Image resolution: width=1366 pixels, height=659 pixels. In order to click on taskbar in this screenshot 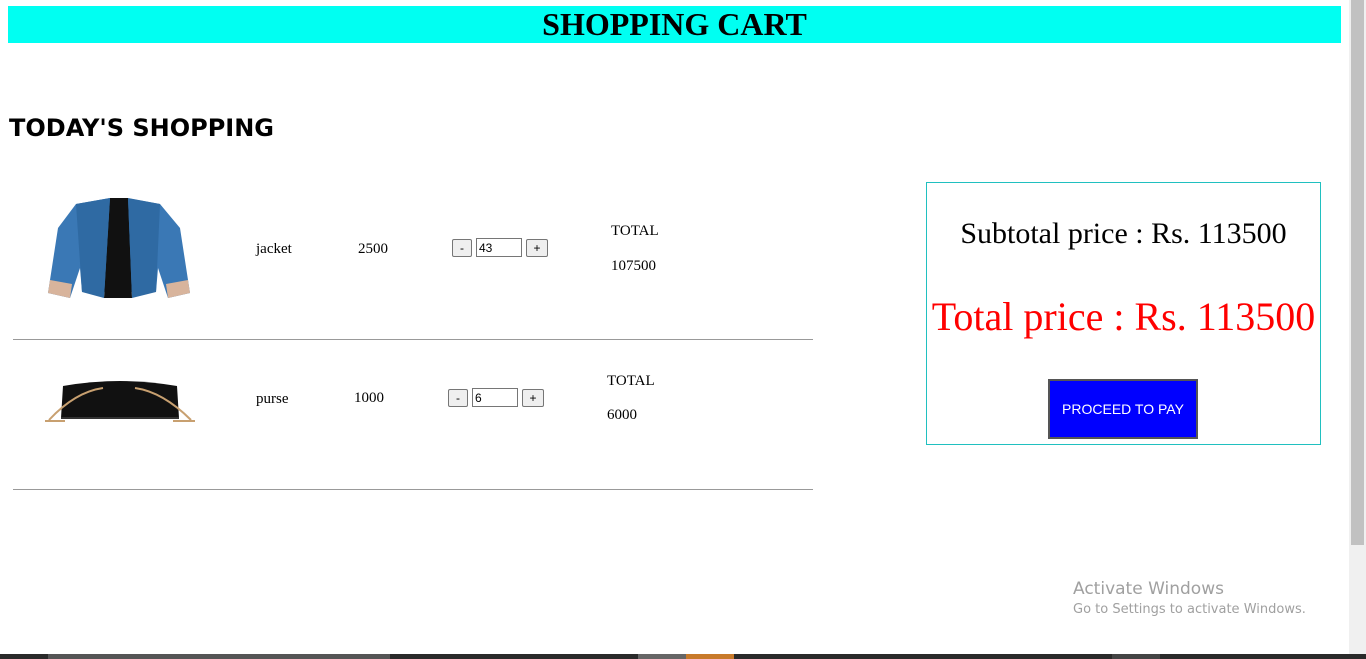, I will do `click(683, 656)`.